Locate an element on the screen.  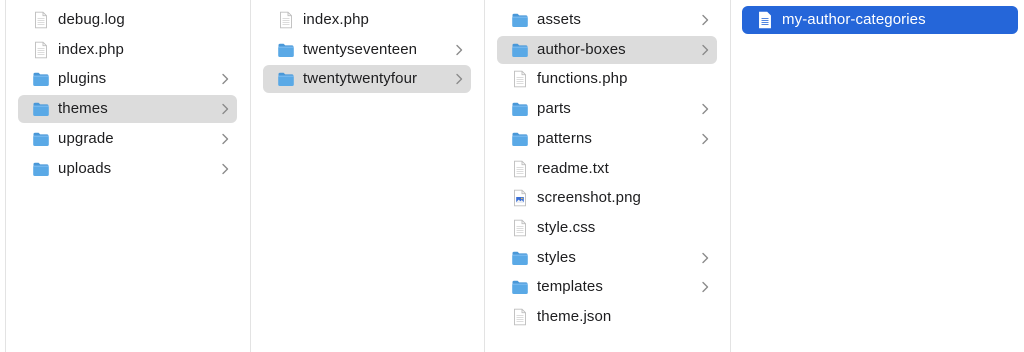
file-row-my-author-categories: my-author-categories is located at coordinates (880, 20).